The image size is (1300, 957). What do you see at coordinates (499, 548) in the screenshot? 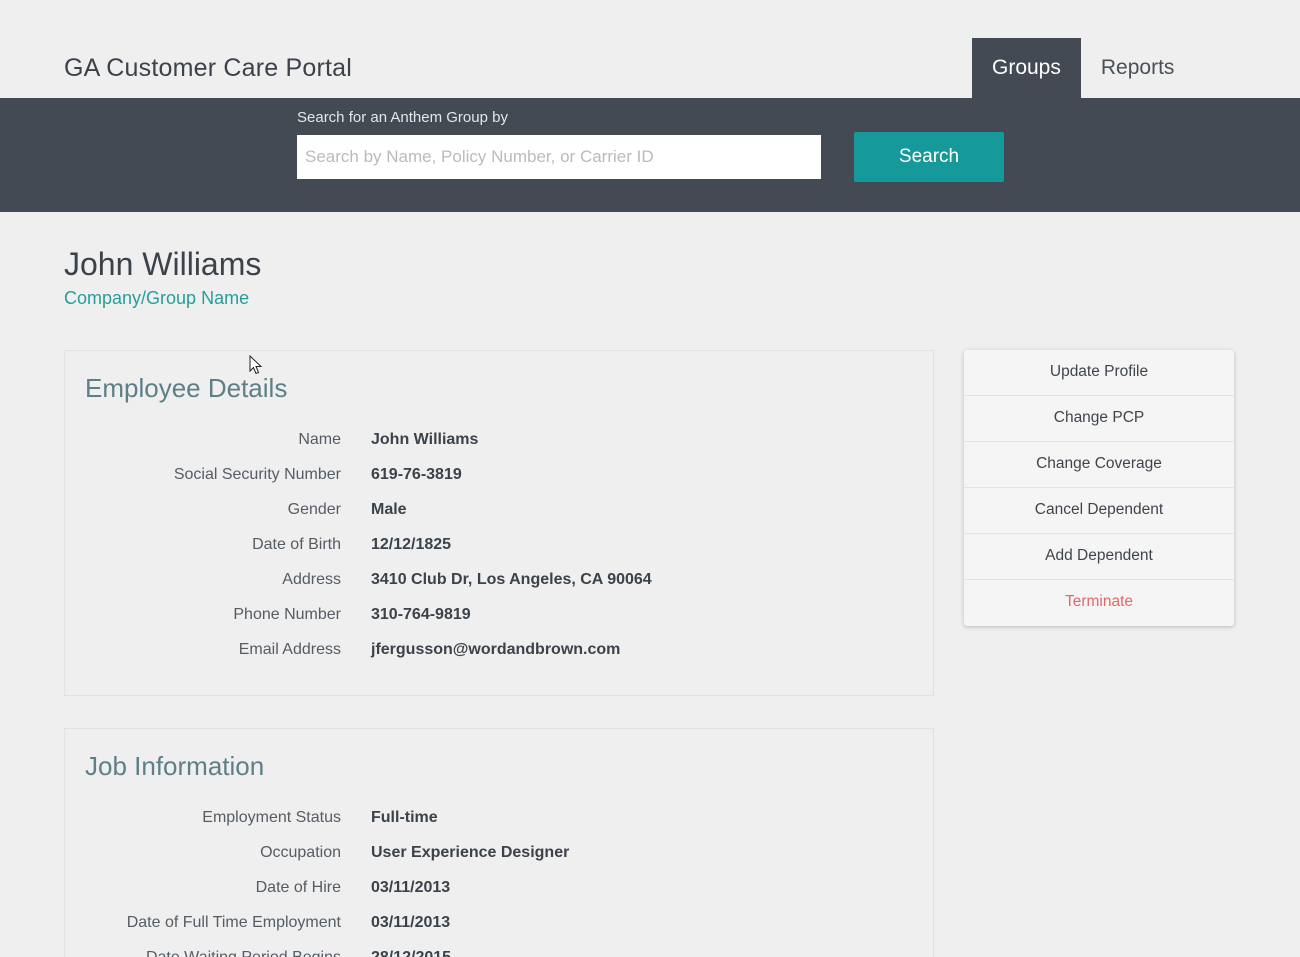
I see `detail-row-dob: Date of Birth 12/12/1825` at bounding box center [499, 548].